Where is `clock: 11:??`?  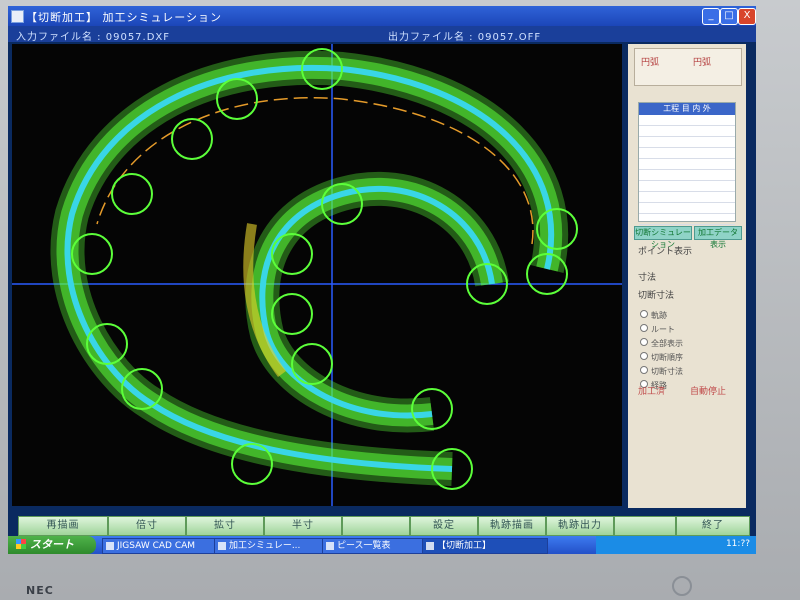
clock: 11:?? is located at coordinates (737, 544).